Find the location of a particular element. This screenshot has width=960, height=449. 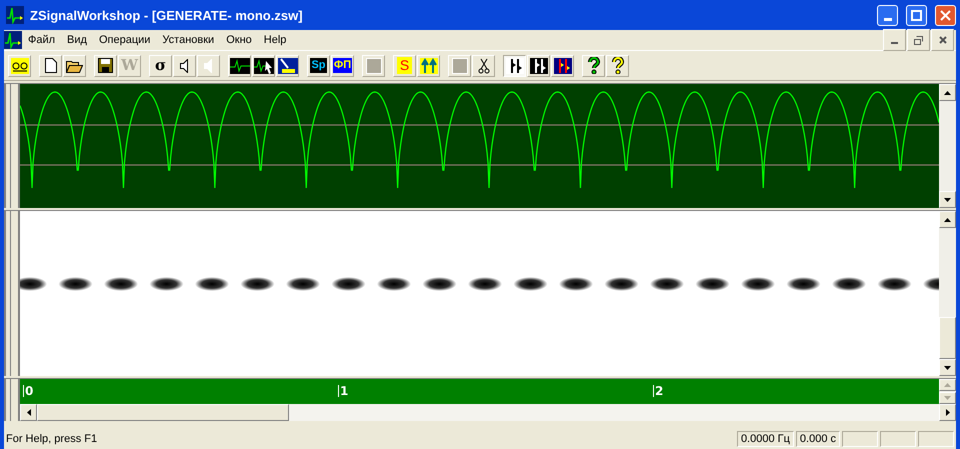

right-arrow-icon is located at coordinates (948, 412).